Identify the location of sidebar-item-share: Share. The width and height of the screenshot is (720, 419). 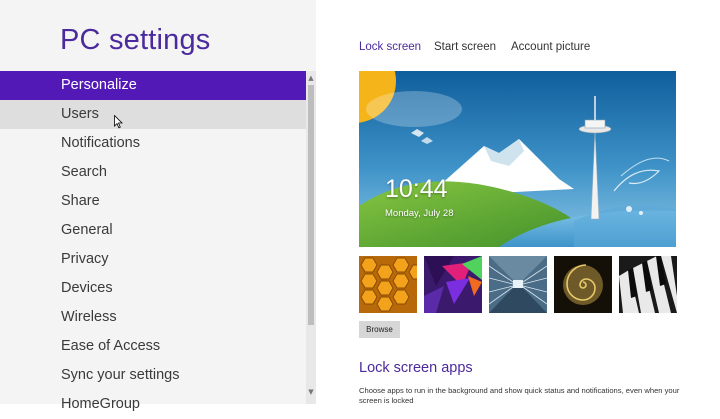
(153, 201).